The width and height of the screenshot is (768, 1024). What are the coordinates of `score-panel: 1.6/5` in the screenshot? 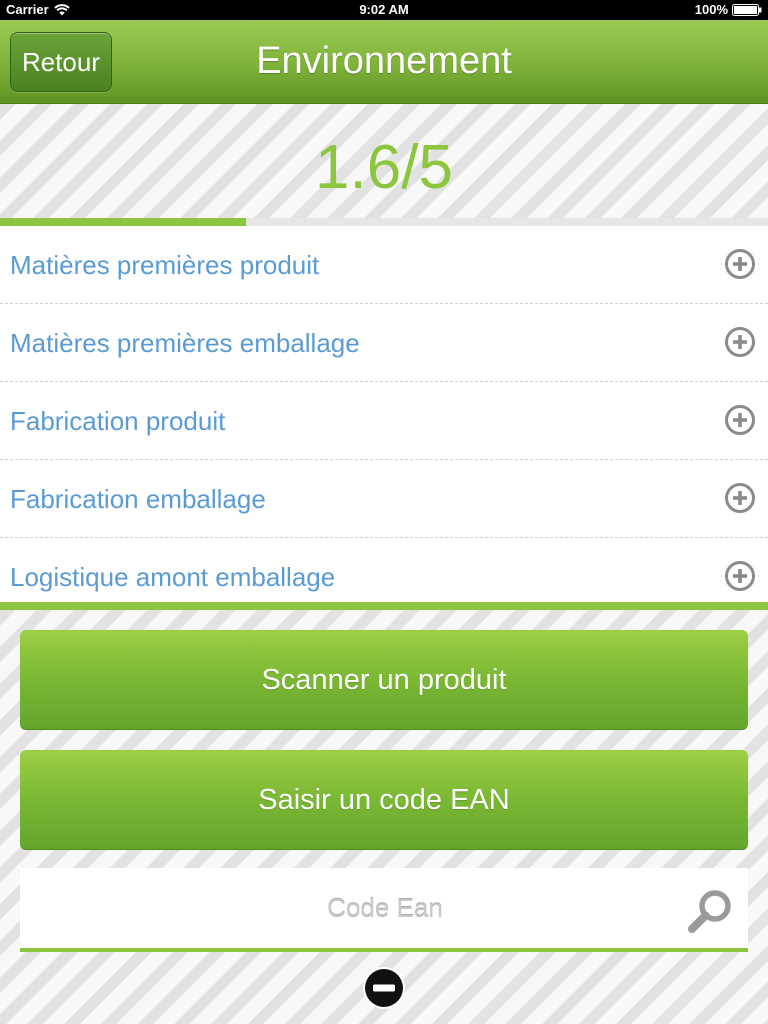 It's located at (384, 161).